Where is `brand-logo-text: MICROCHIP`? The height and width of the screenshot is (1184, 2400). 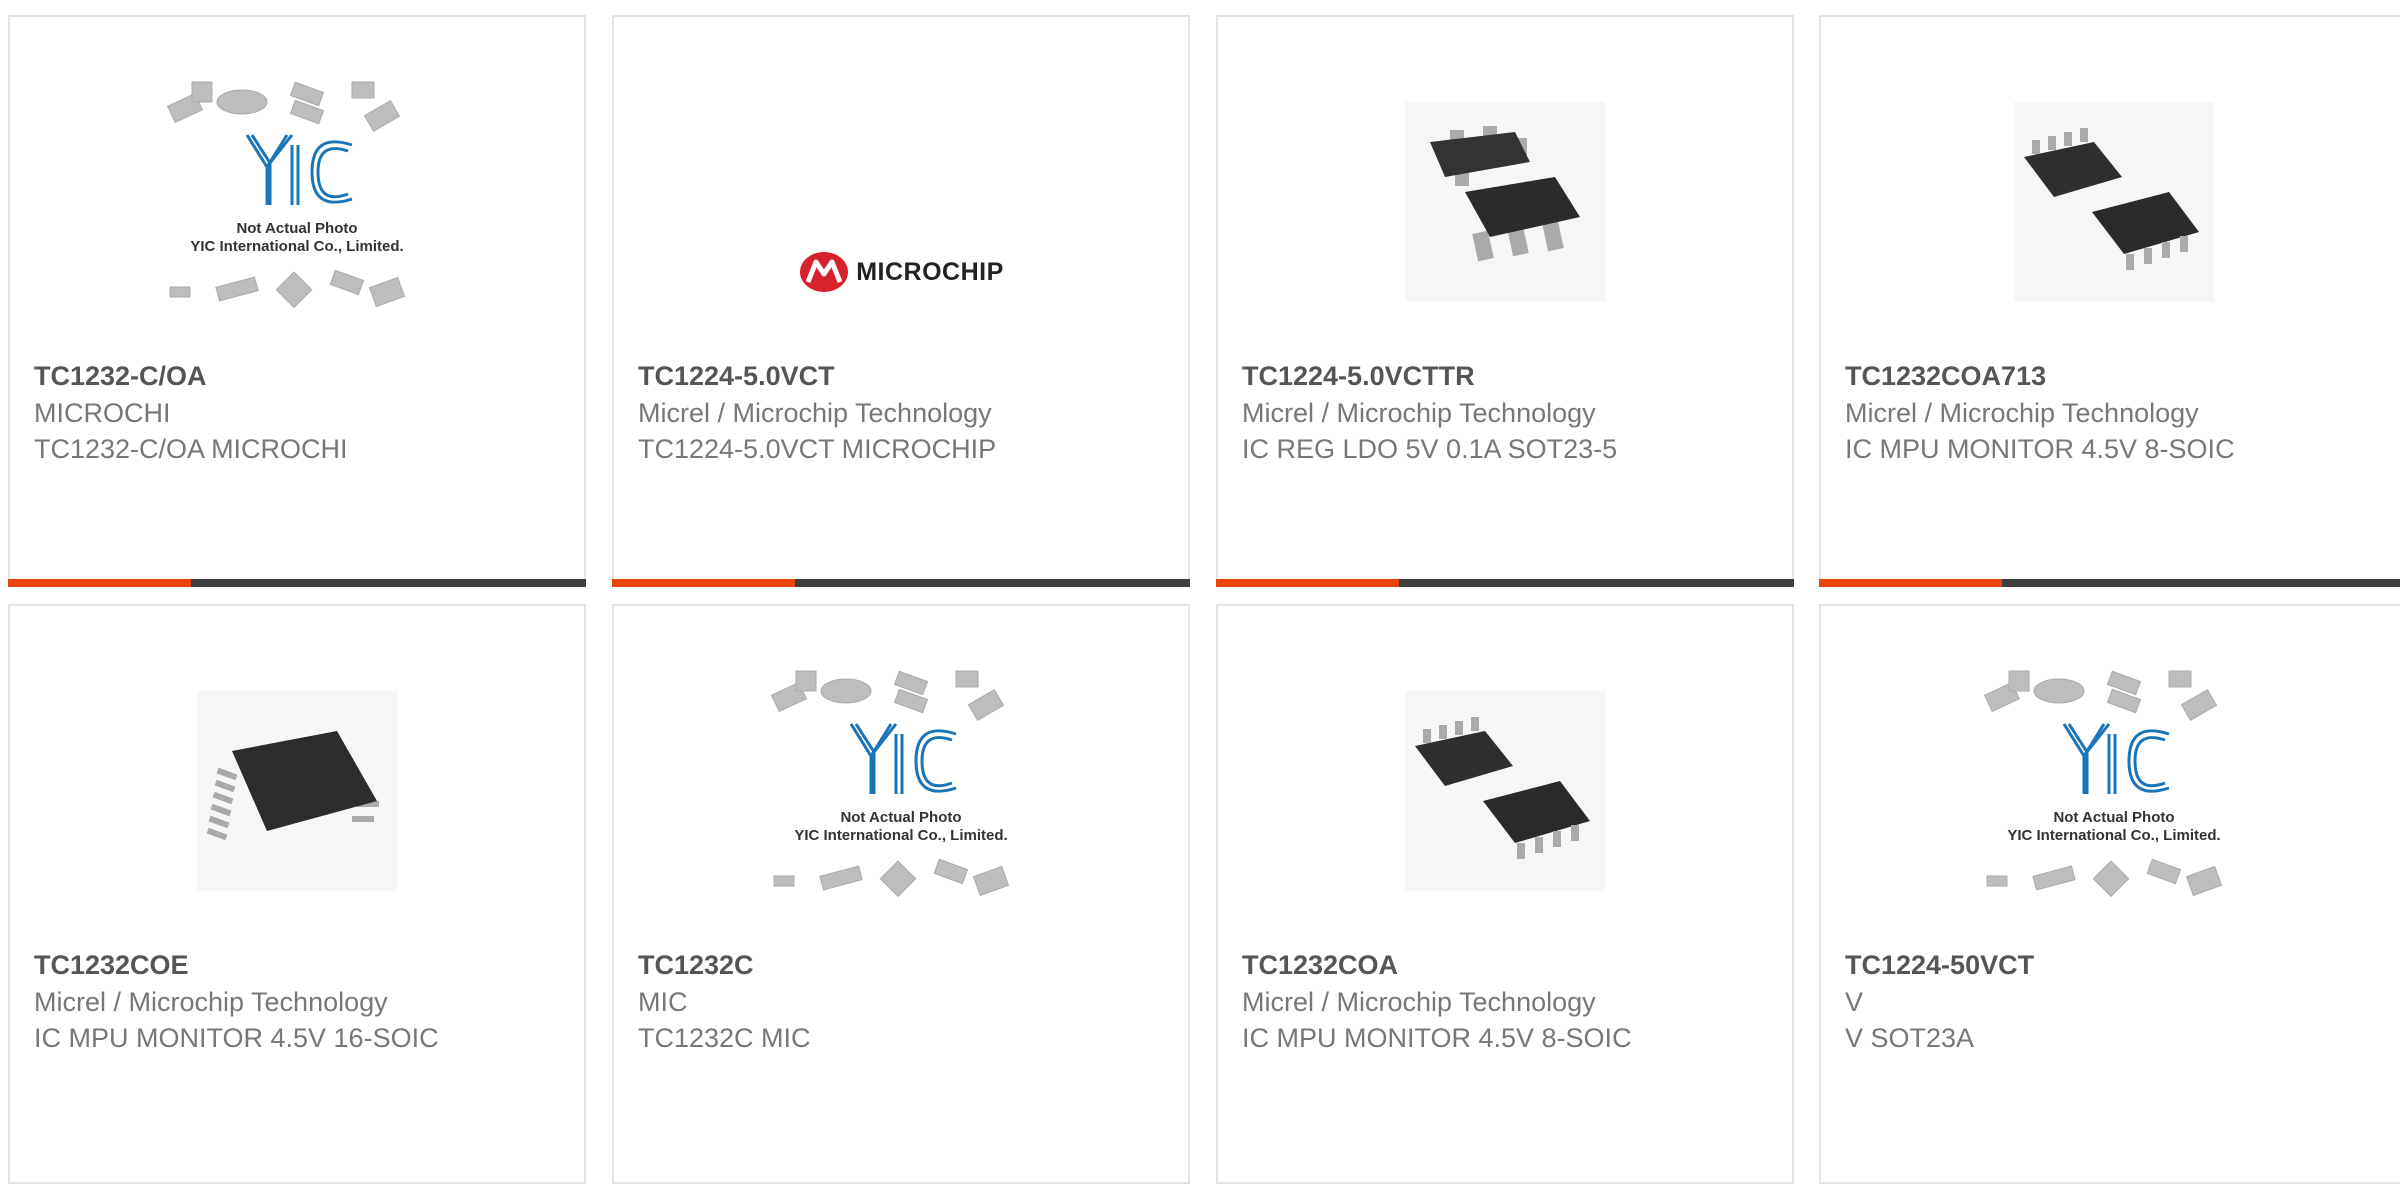
brand-logo-text: MICROCHIP is located at coordinates (930, 271).